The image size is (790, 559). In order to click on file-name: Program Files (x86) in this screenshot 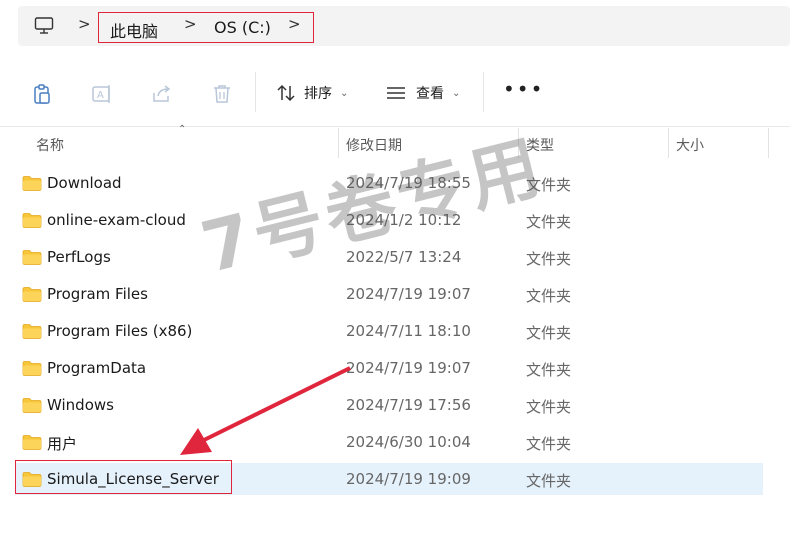, I will do `click(120, 331)`.